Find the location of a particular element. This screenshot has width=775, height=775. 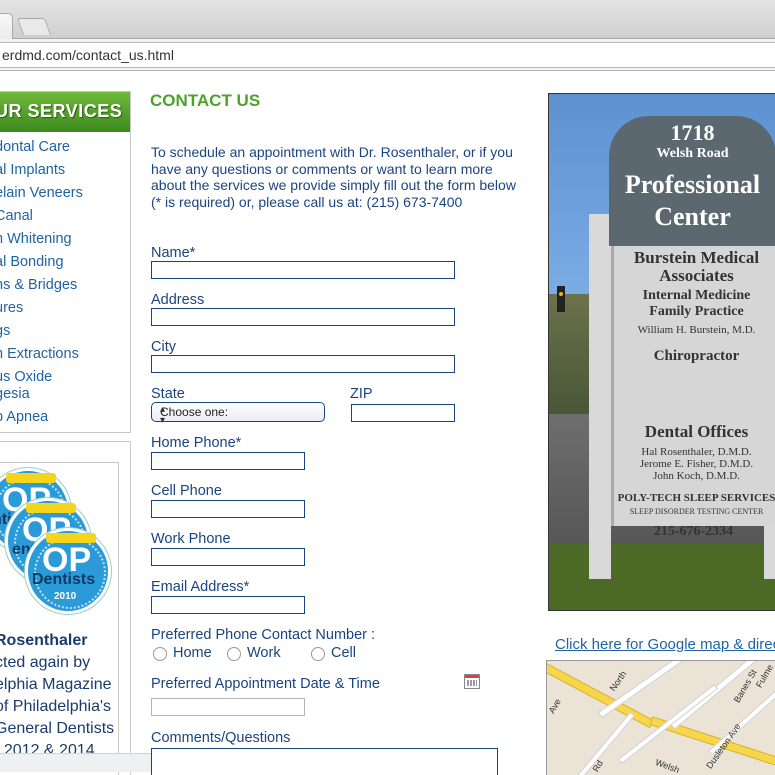

address-label: Address is located at coordinates (178, 300).